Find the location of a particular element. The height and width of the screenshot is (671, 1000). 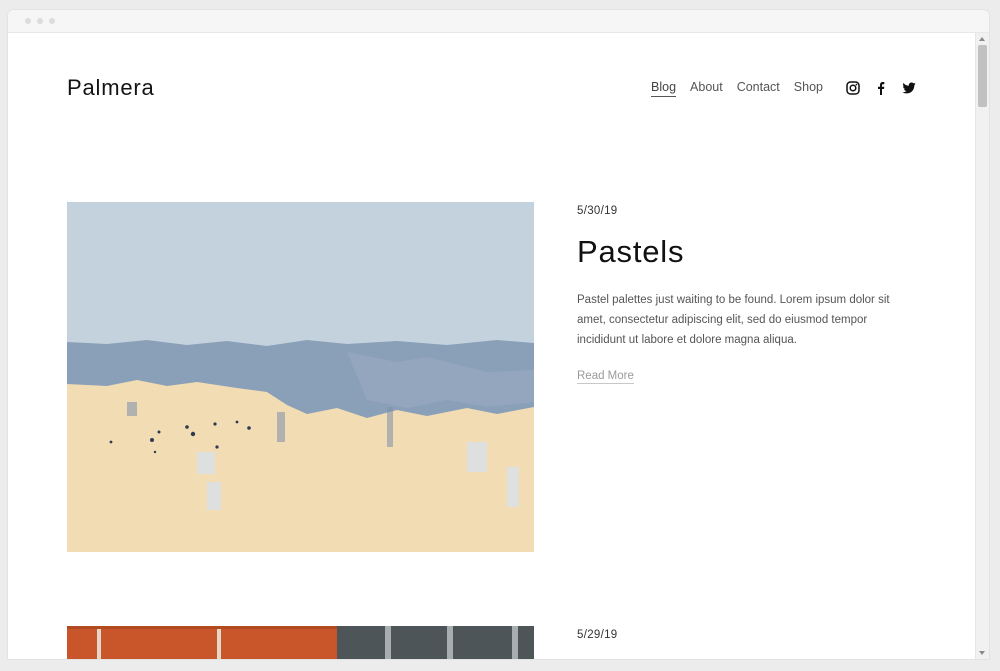

post-title: Pastels is located at coordinates (630, 252).